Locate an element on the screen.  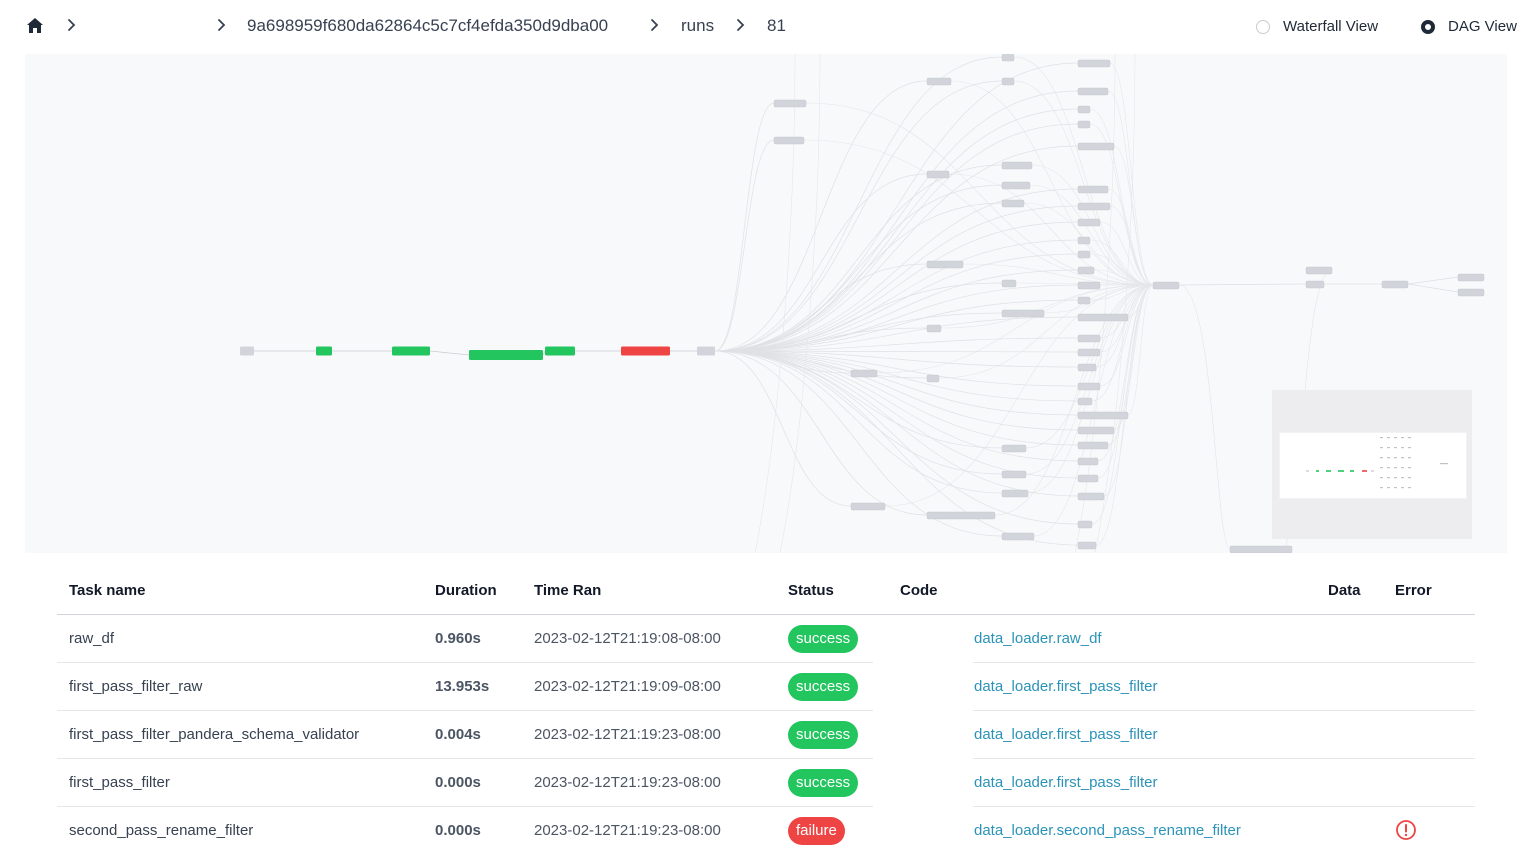
dag-view-option: DAG View is located at coordinates (1469, 26).